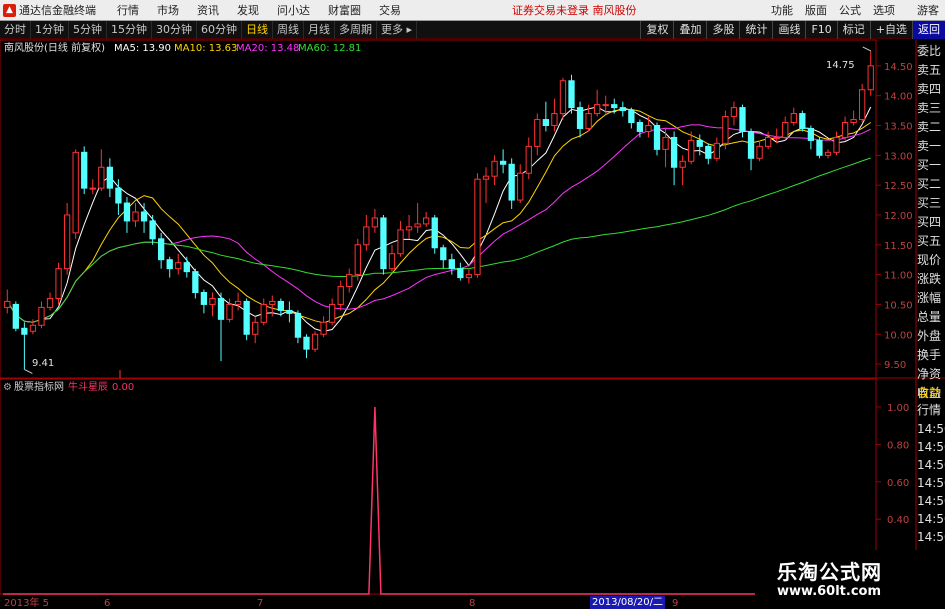 Image resolution: width=945 pixels, height=609 pixels. I want to click on y-axis-tick-label: 14.50, so click(898, 67).